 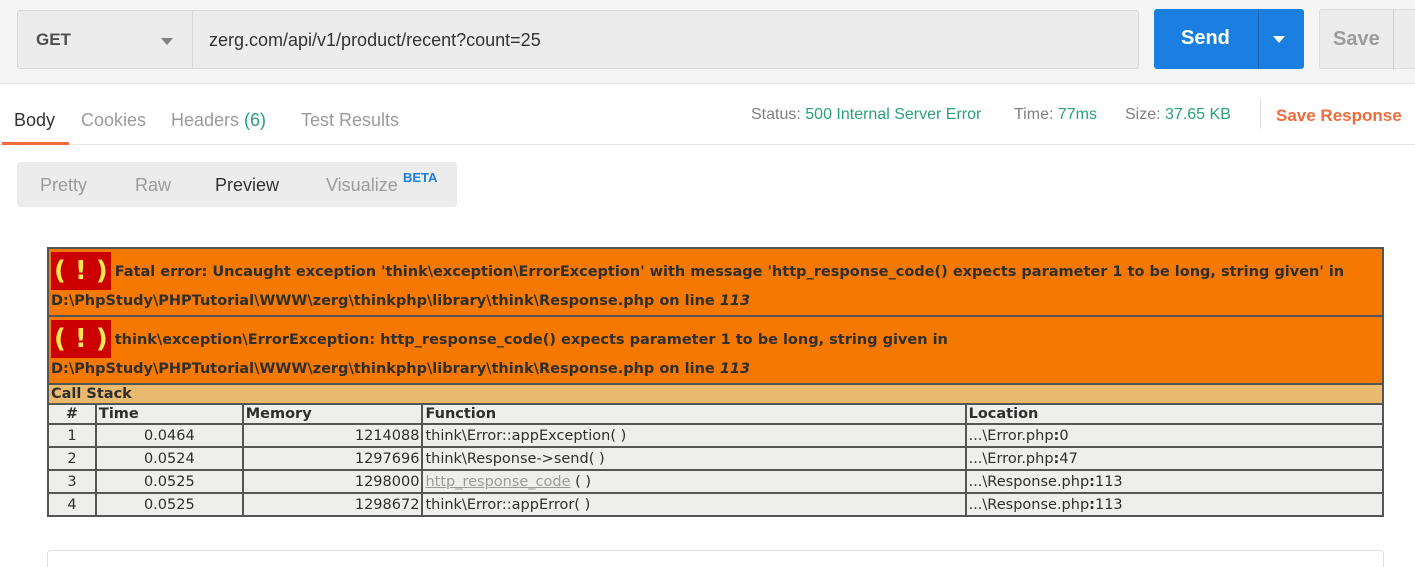 What do you see at coordinates (81, 339) in the screenshot?
I see `exception-bang-icon: ( ! )` at bounding box center [81, 339].